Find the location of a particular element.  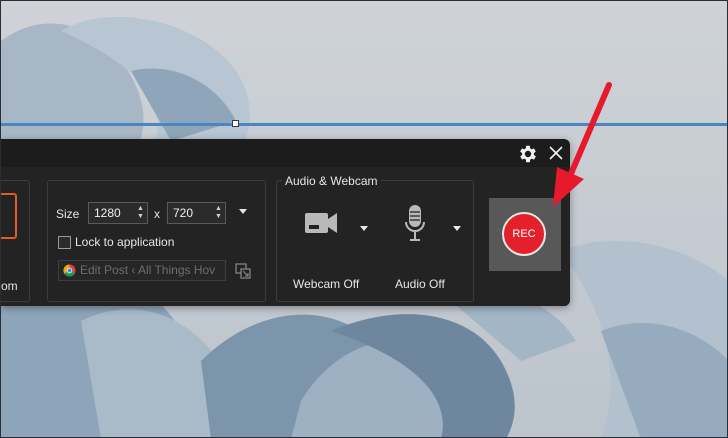

width-stepper: 1280 ▲ ▼ is located at coordinates (118, 213).